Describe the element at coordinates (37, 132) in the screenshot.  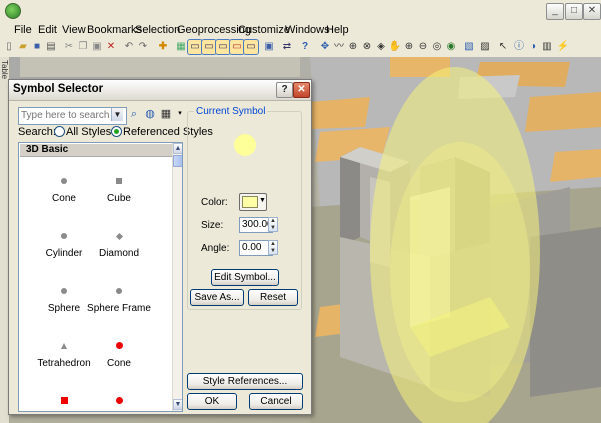
I see `search-scope-label: Search:` at that location.